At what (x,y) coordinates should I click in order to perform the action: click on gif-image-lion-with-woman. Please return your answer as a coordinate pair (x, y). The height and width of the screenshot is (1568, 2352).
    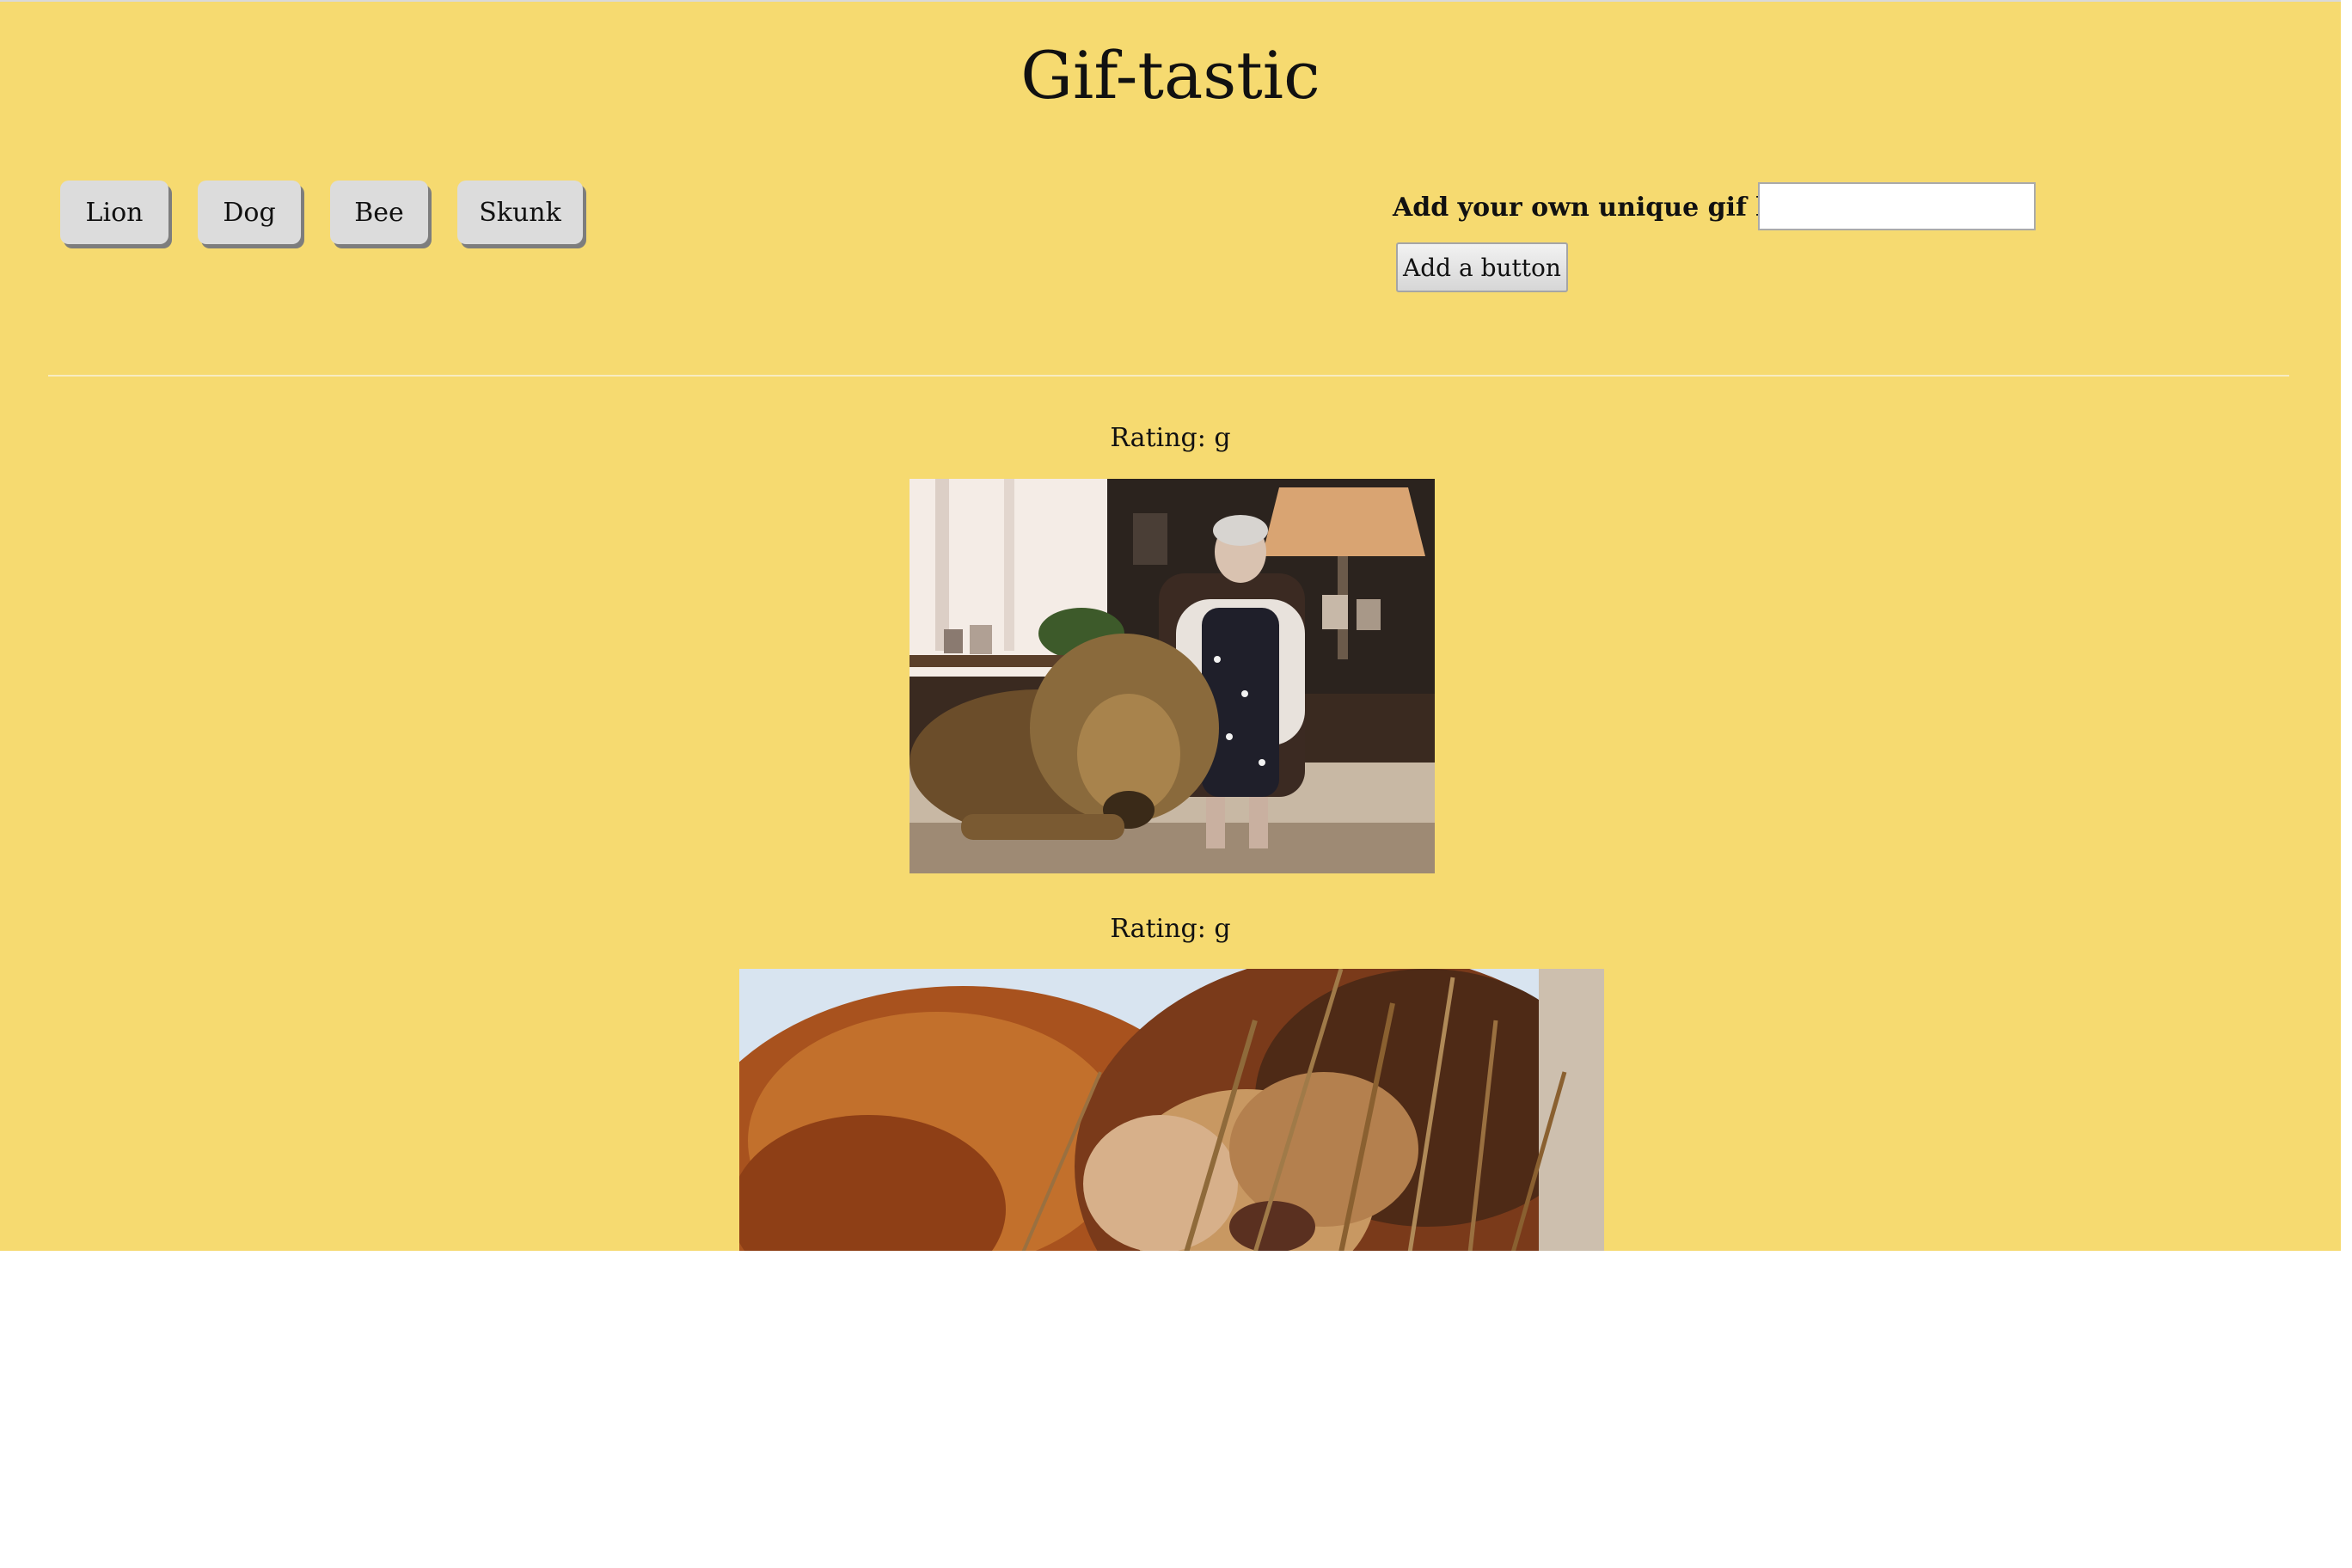
    Looking at the image, I should click on (1172, 676).